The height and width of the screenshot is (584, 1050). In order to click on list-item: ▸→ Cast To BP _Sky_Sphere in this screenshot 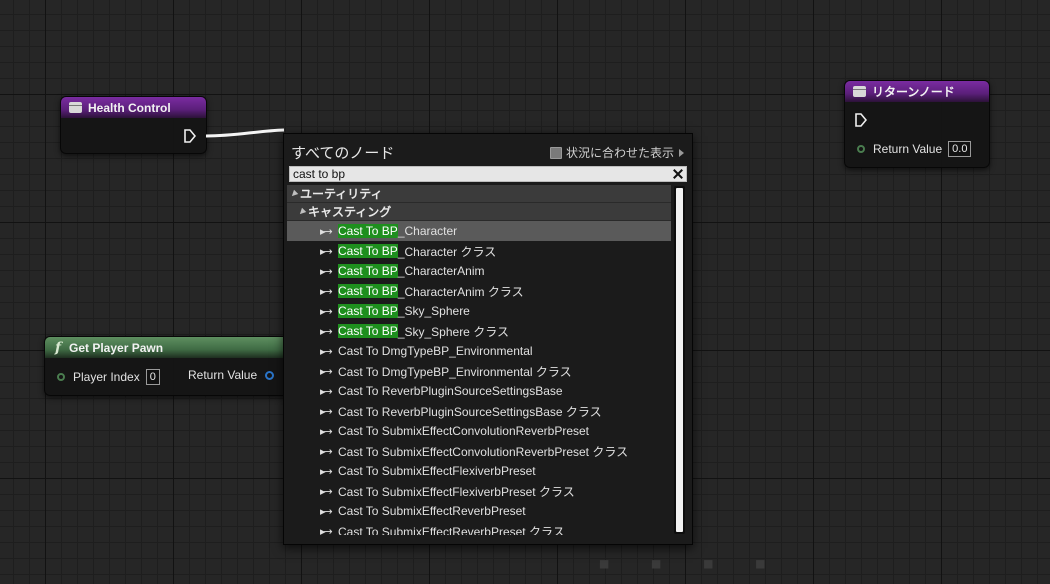, I will do `click(479, 311)`.